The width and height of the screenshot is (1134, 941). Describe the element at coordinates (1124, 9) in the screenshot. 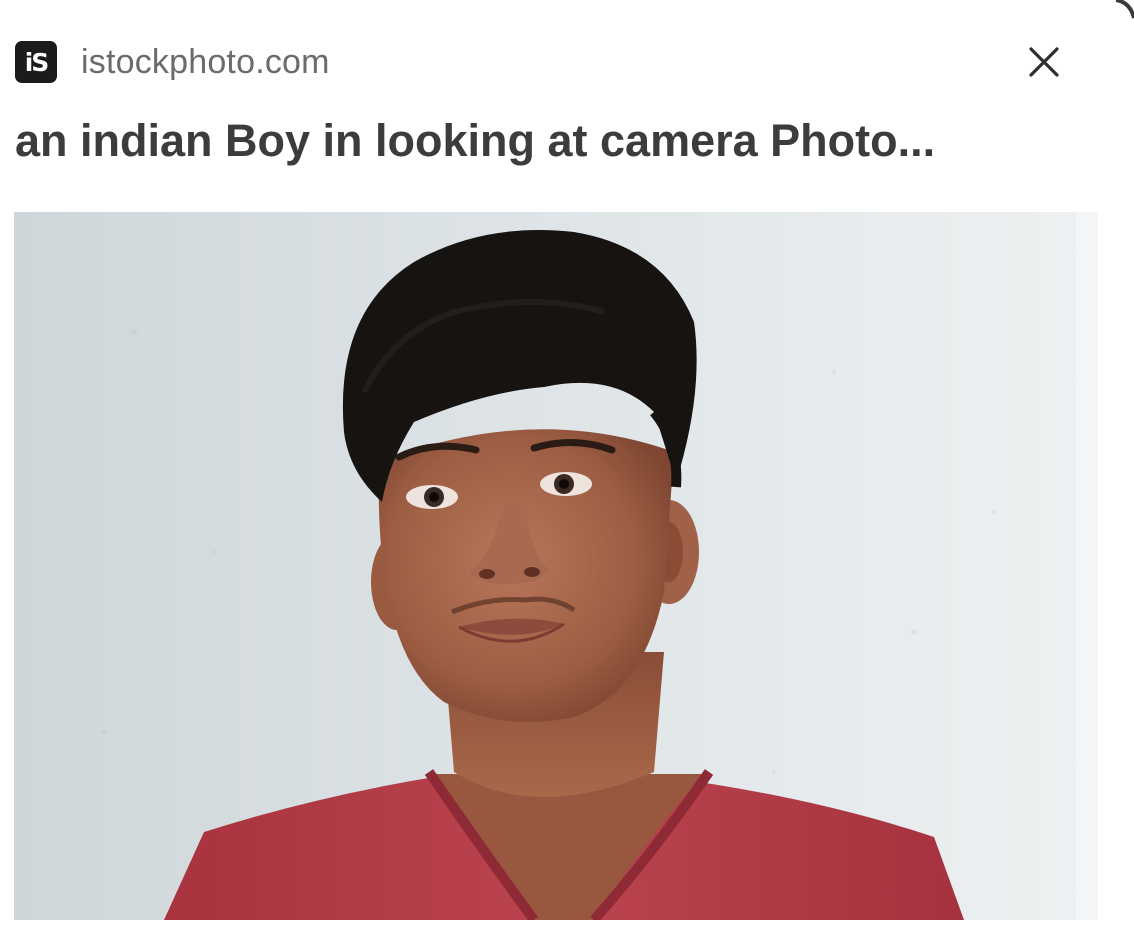

I see `sheet-corner` at that location.